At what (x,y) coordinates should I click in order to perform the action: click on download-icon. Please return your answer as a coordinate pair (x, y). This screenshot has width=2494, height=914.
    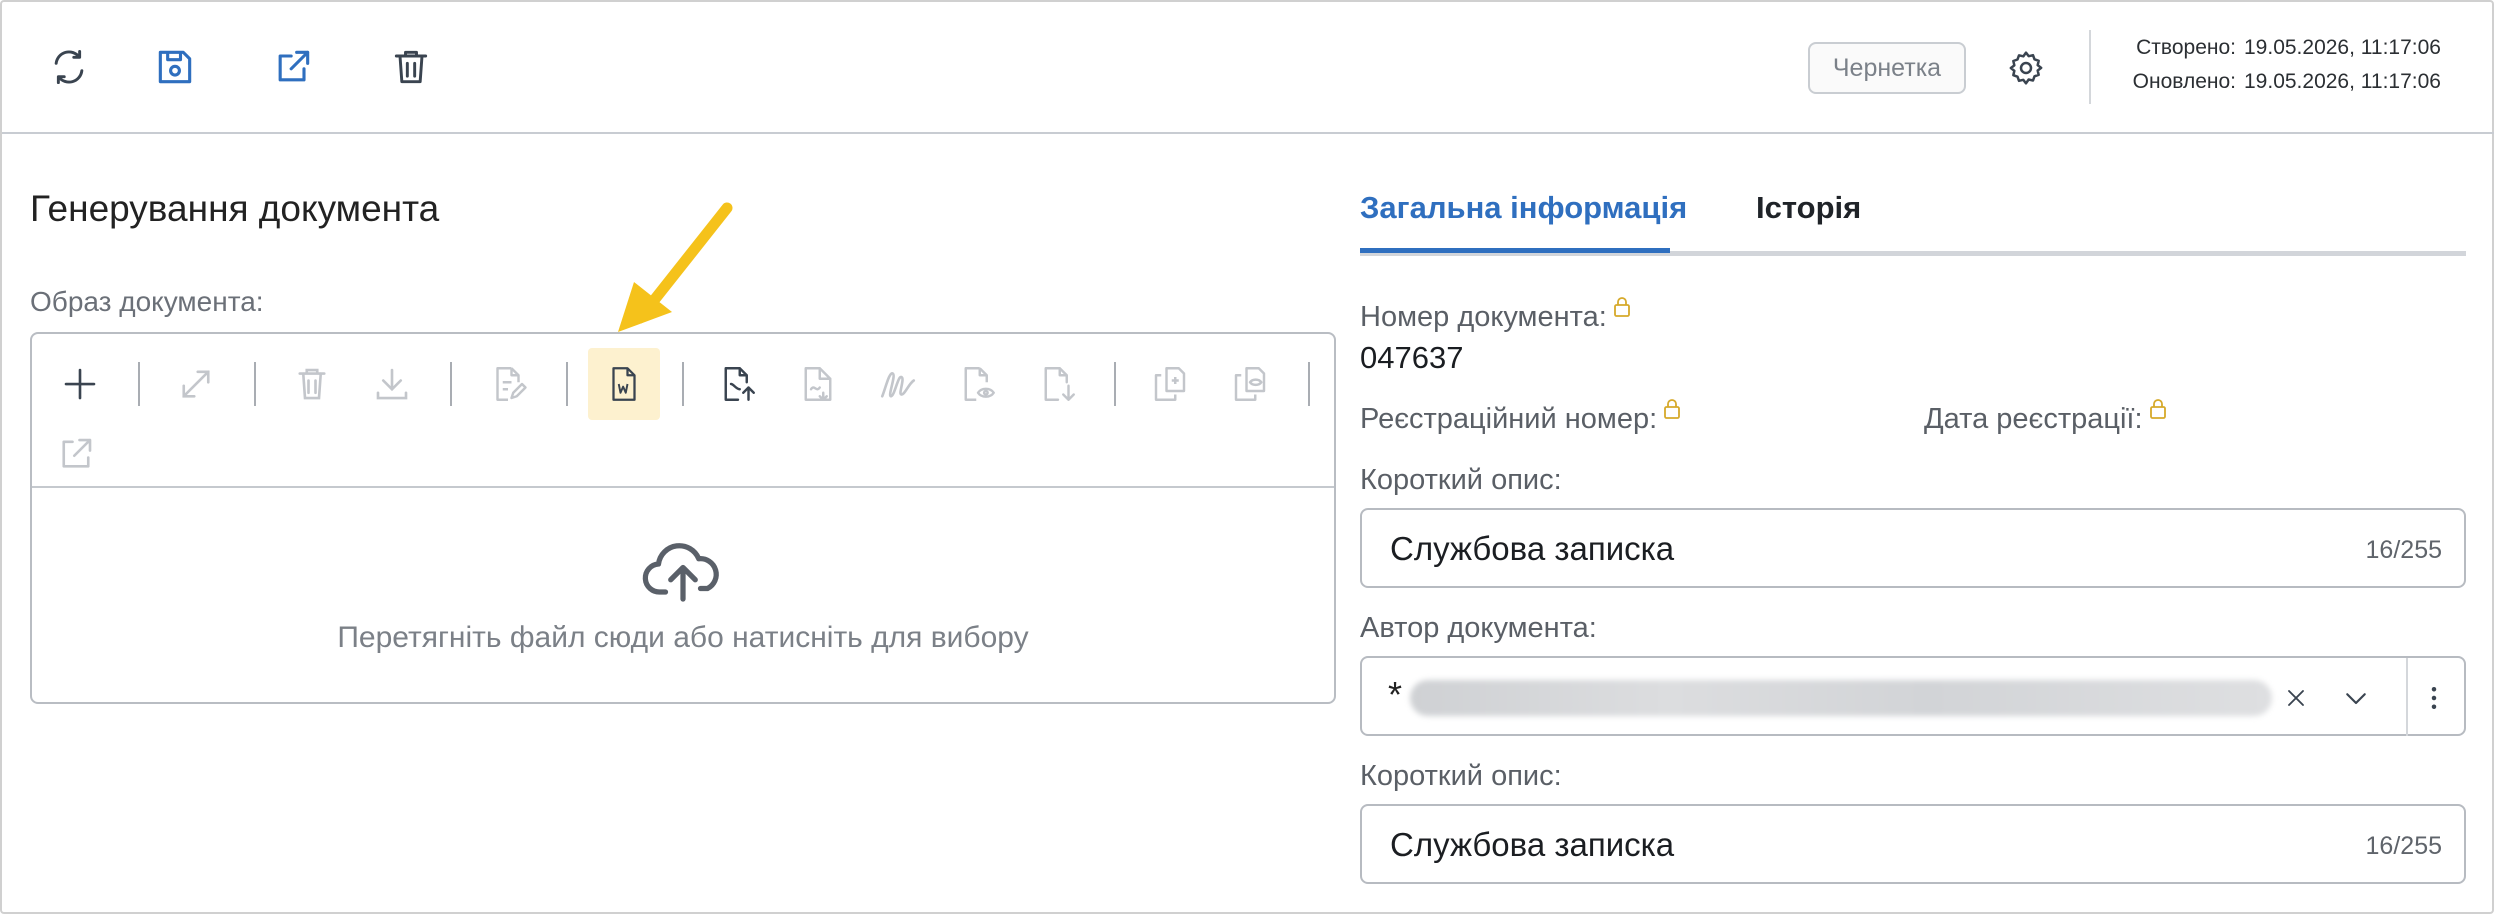
    Looking at the image, I should click on (392, 384).